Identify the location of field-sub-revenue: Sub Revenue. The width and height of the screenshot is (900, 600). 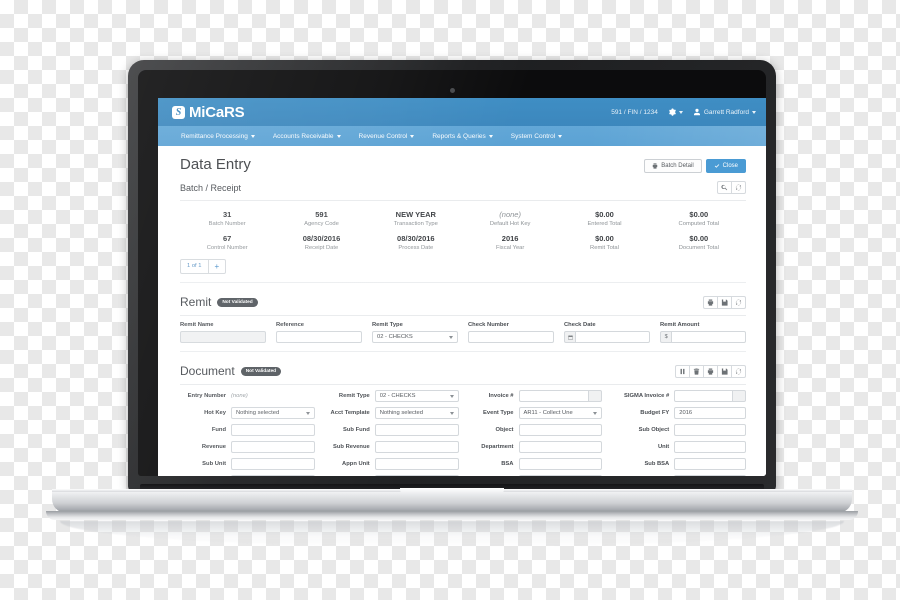
(391, 447).